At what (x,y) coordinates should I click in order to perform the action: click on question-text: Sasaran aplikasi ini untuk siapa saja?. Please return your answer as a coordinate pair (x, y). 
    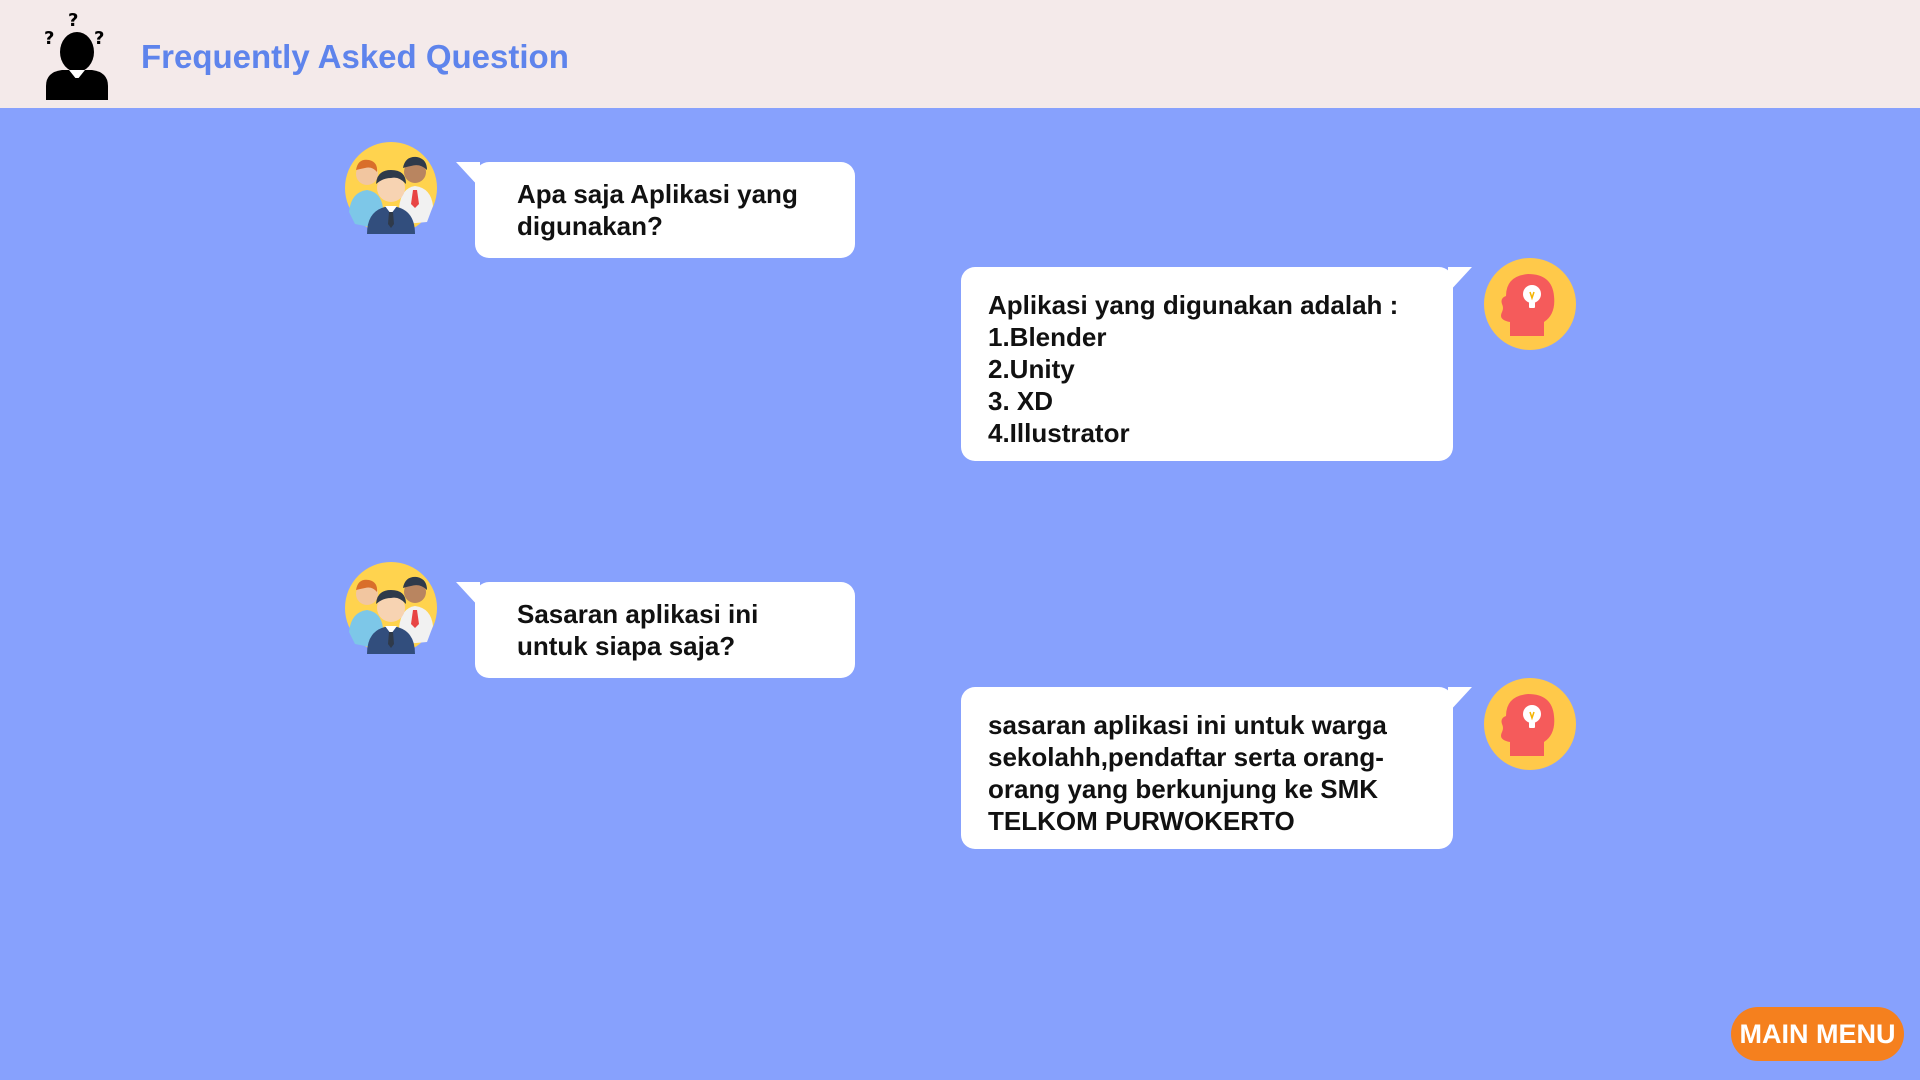
    Looking at the image, I should click on (638, 630).